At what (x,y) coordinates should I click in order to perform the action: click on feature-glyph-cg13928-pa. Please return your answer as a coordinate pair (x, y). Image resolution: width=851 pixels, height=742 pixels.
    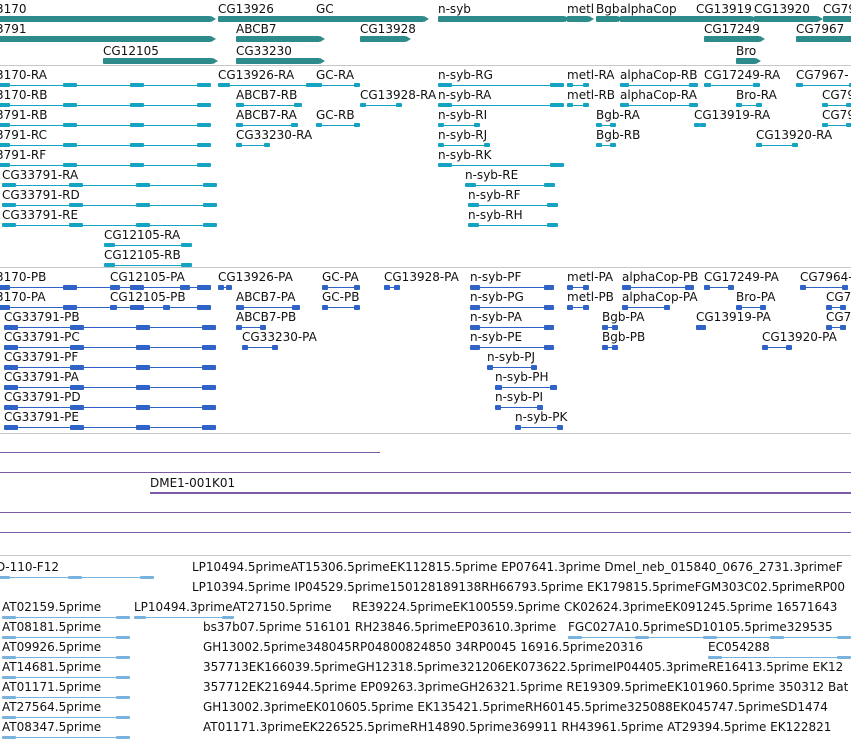
    Looking at the image, I should click on (392, 287).